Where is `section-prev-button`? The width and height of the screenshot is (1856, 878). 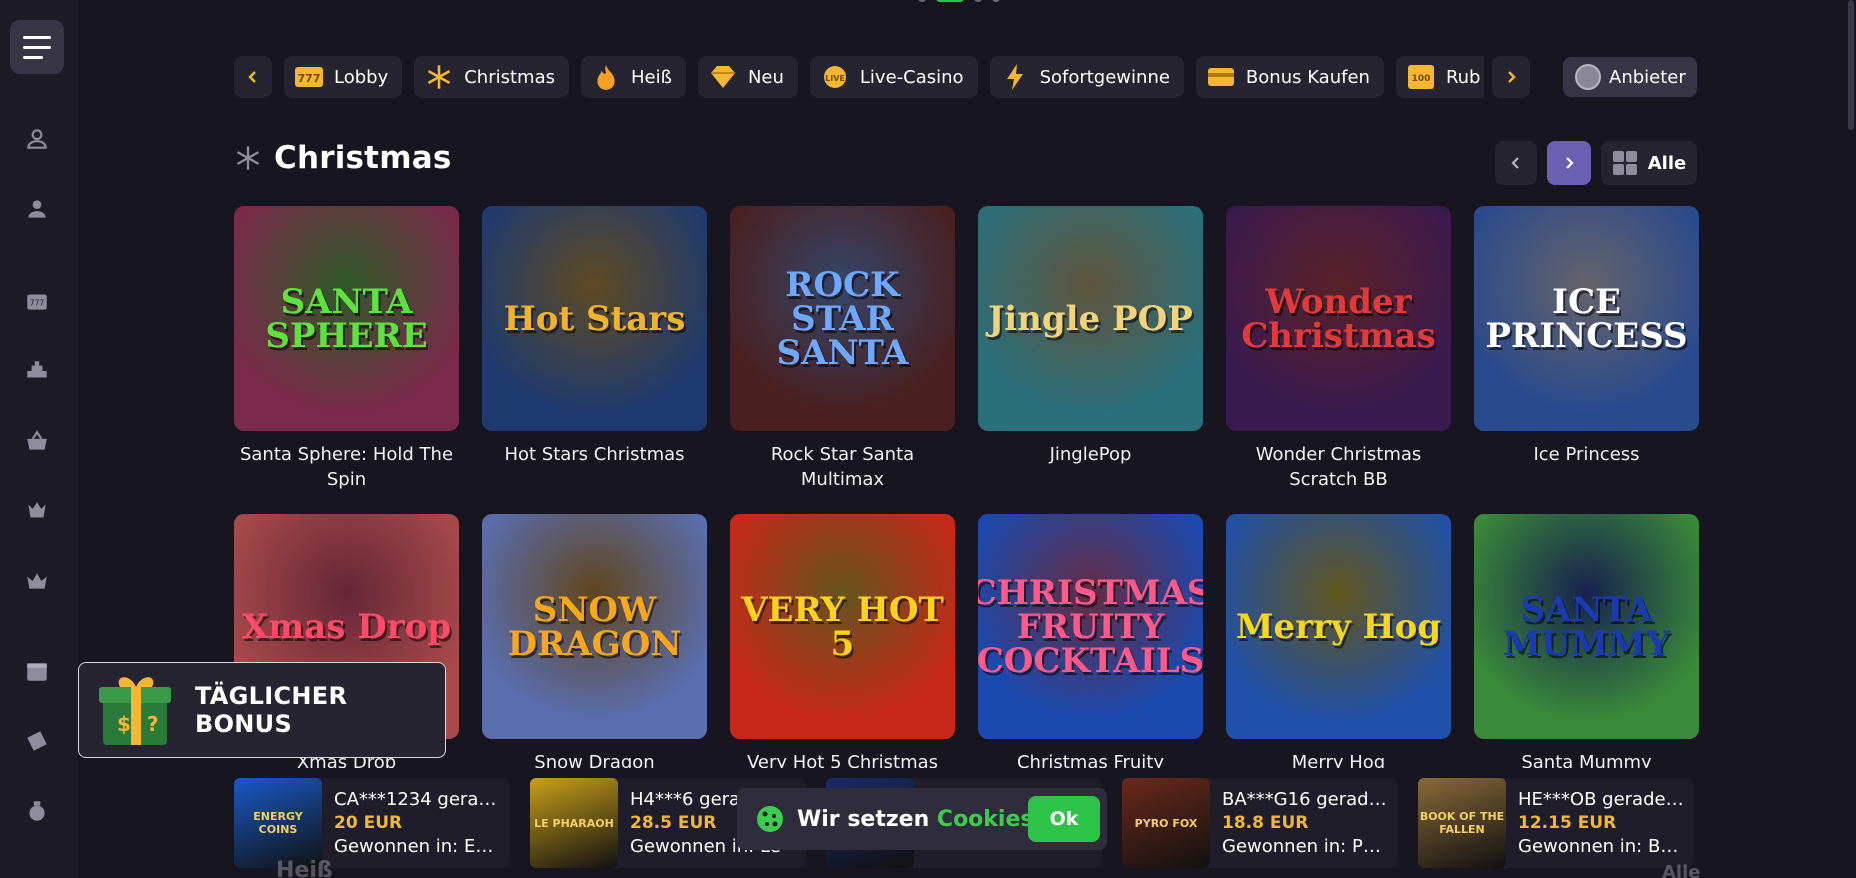 section-prev-button is located at coordinates (1516, 163).